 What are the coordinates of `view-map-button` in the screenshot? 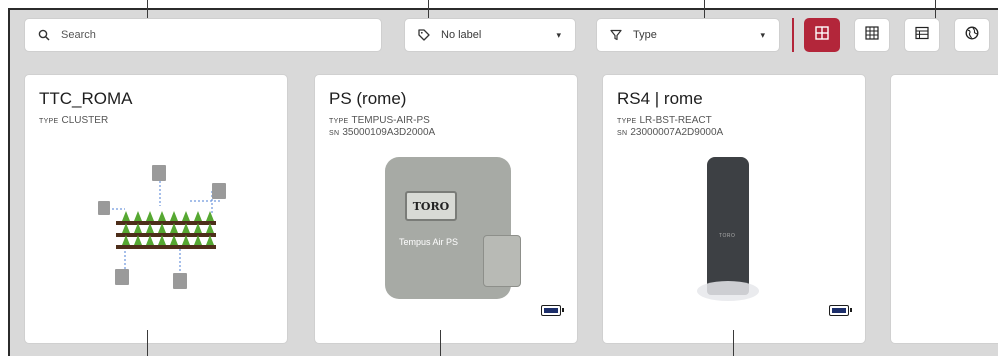 It's located at (972, 35).